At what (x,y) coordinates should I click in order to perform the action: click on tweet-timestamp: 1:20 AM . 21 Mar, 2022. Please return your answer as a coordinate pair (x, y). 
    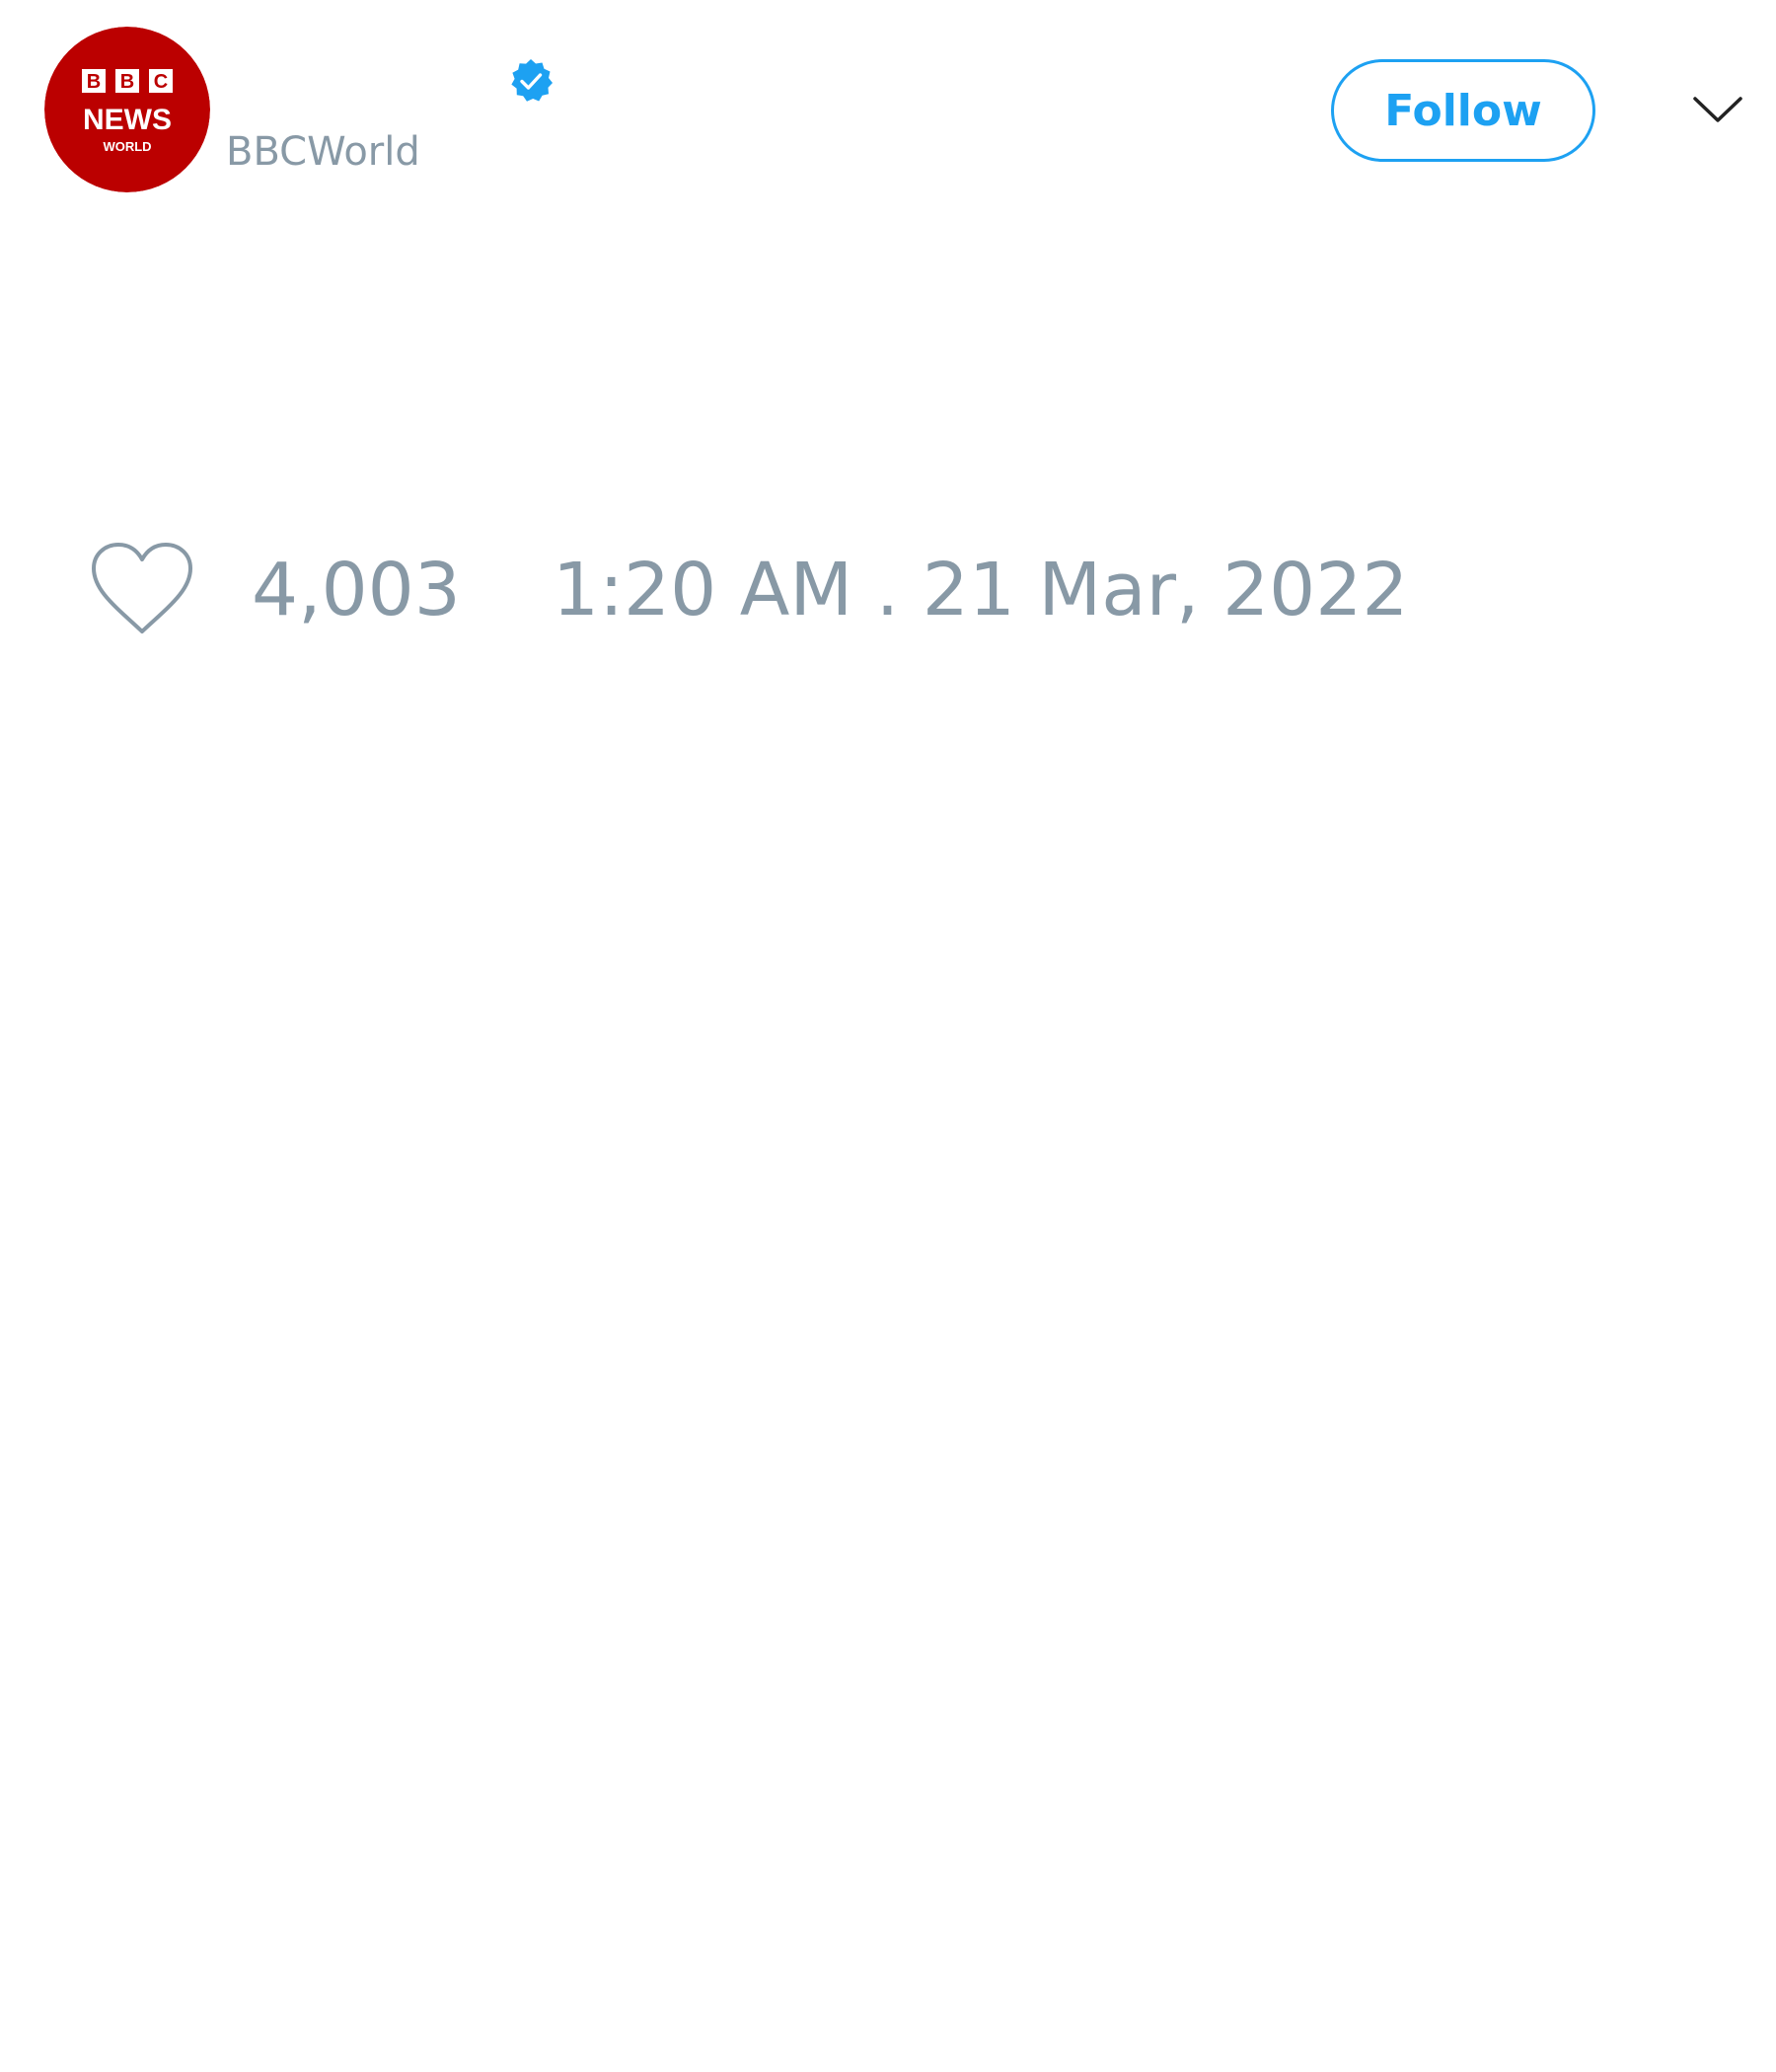
    Looking at the image, I should click on (981, 590).